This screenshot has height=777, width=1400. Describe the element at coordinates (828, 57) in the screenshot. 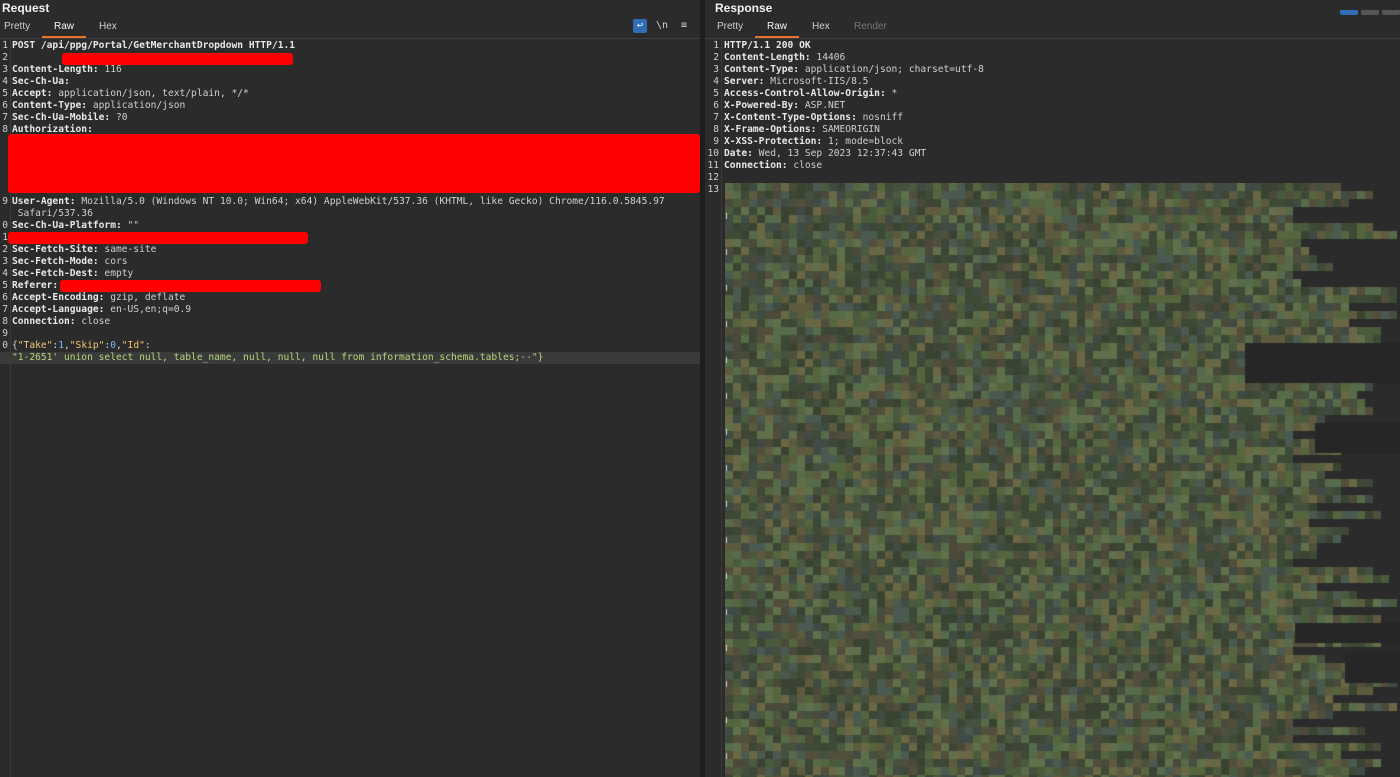

I see `header-value: 14406` at that location.